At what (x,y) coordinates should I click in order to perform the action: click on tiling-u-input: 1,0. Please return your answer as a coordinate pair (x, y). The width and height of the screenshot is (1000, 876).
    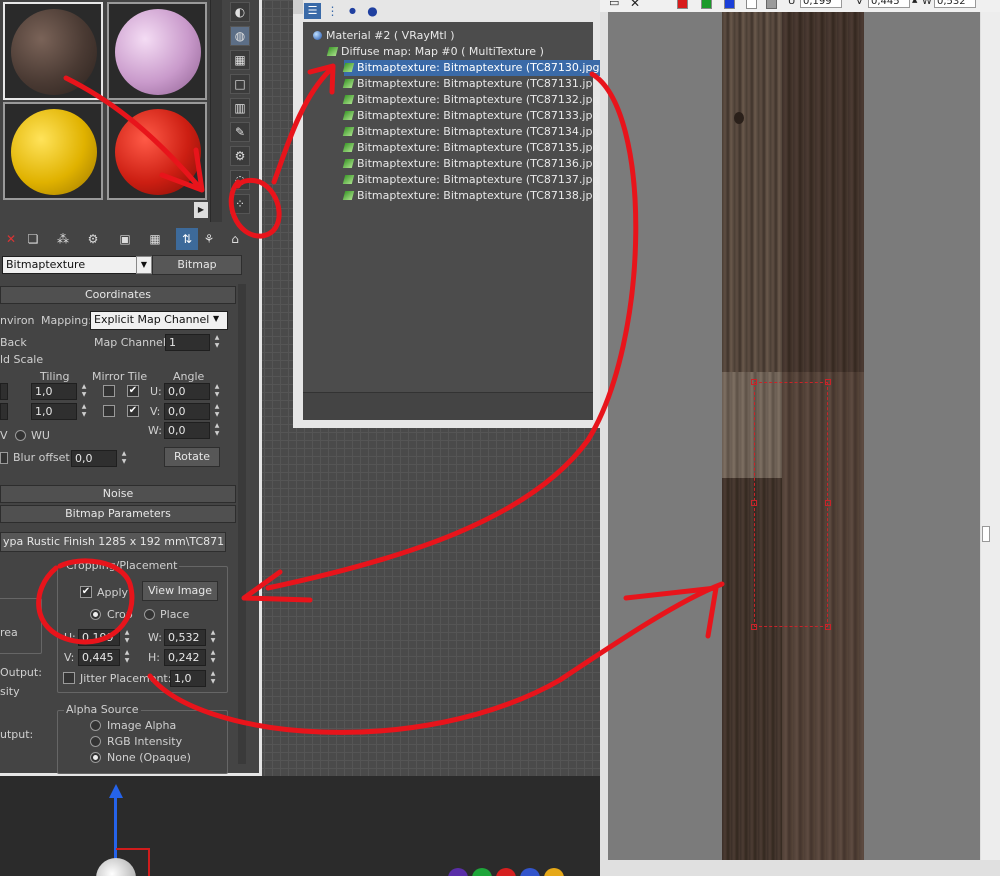
    Looking at the image, I should click on (54, 391).